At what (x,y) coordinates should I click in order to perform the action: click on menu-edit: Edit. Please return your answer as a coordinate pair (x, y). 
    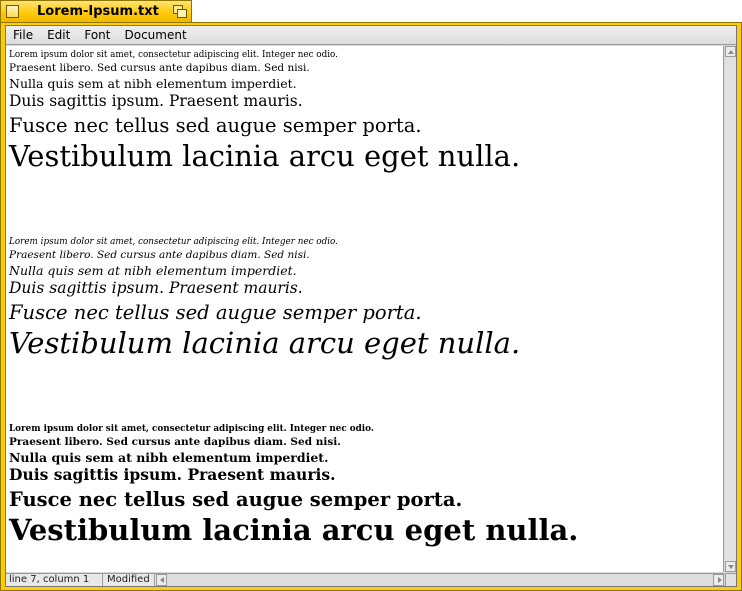
    Looking at the image, I should click on (58, 35).